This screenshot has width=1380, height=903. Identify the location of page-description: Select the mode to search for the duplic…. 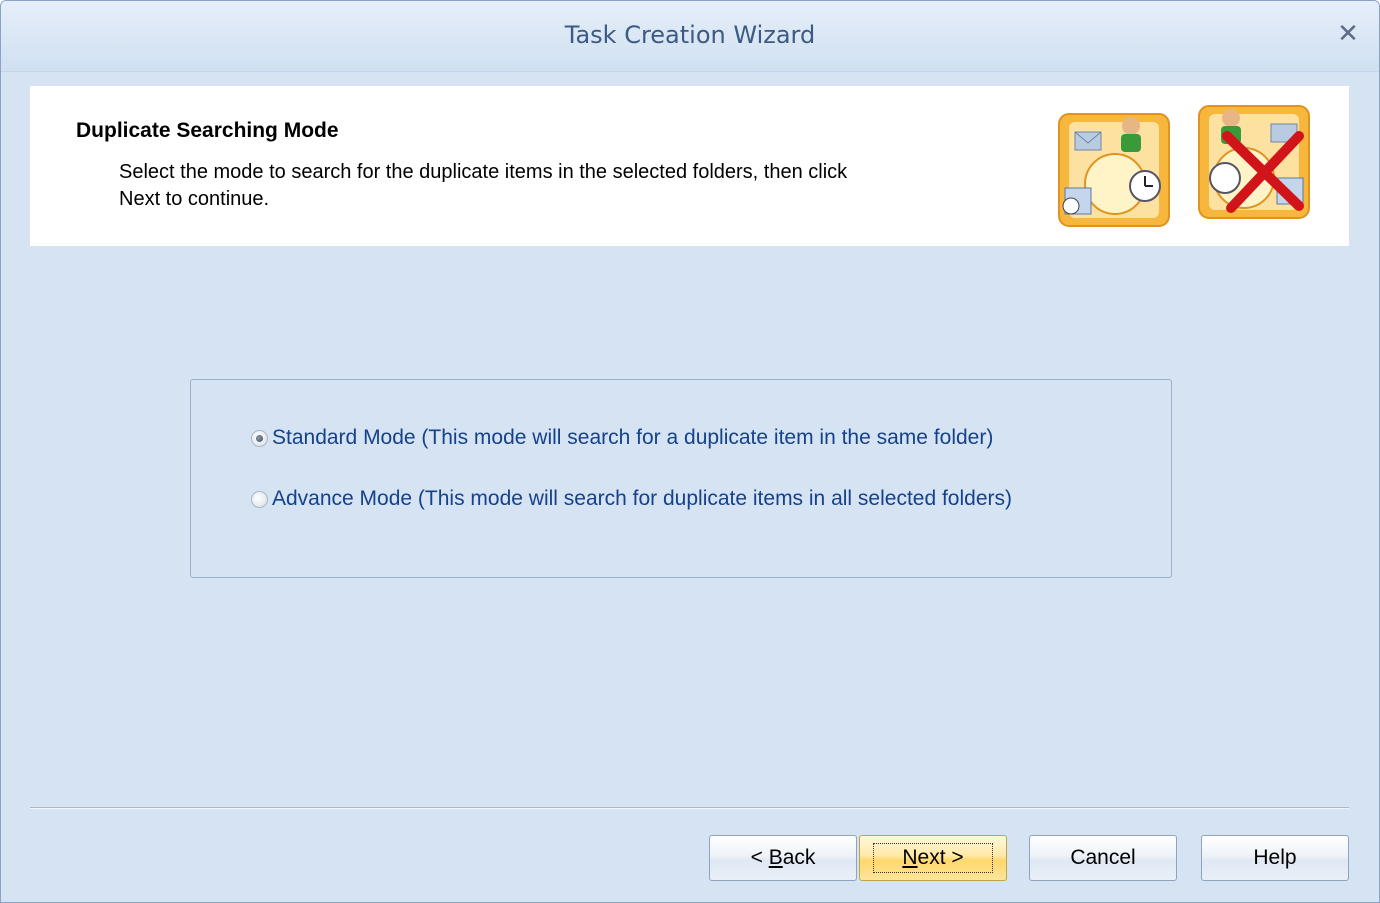
(483, 185).